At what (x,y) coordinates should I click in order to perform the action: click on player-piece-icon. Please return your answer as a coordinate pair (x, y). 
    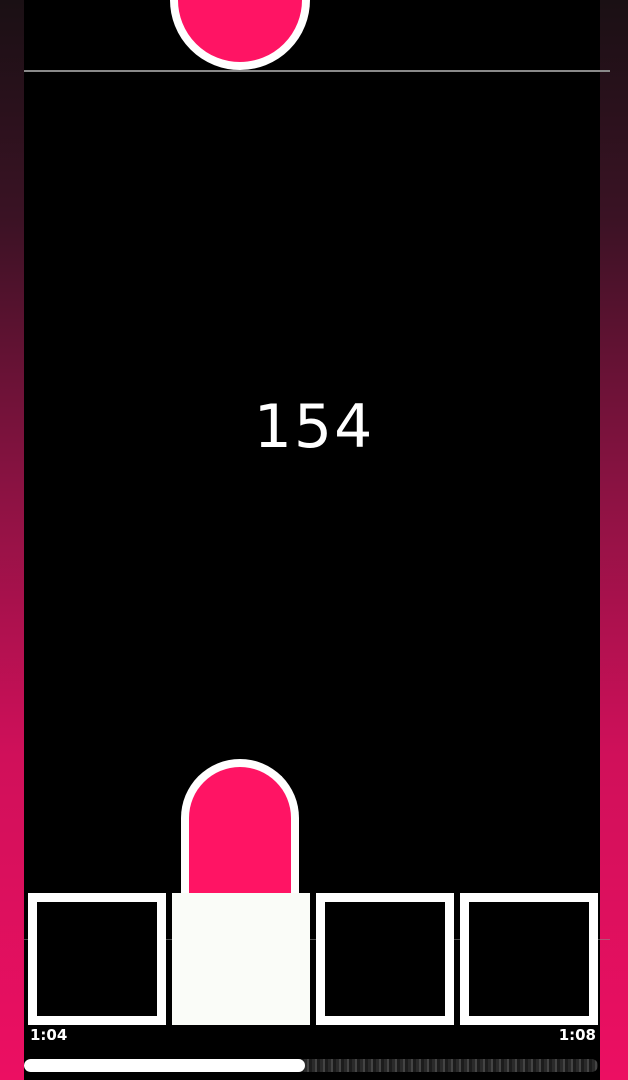
    Looking at the image, I should click on (240, 829).